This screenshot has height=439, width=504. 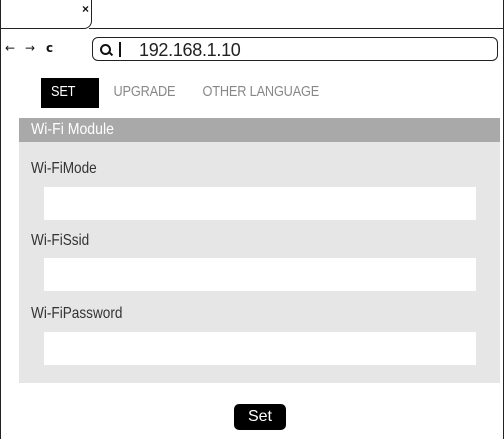 What do you see at coordinates (64, 168) in the screenshot?
I see `field-label-text: Wi-FiMode` at bounding box center [64, 168].